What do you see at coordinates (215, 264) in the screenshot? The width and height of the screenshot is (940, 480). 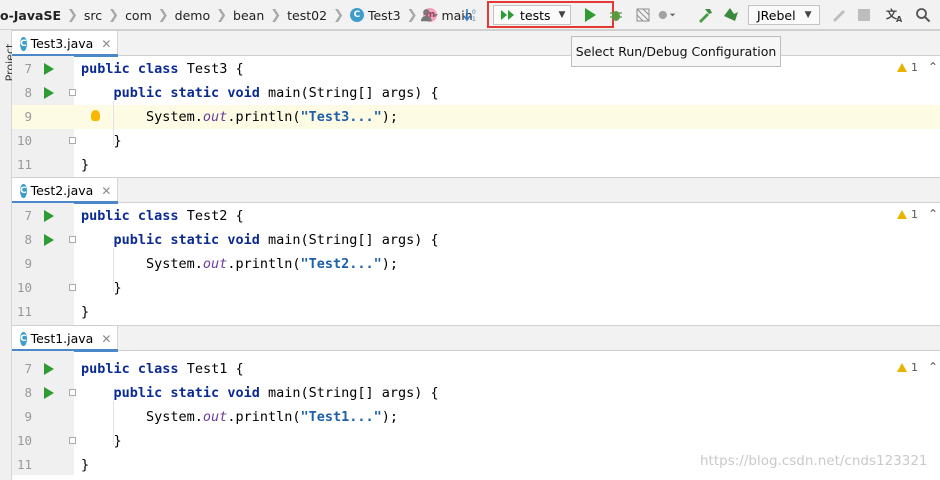 I see `code-token: out` at bounding box center [215, 264].